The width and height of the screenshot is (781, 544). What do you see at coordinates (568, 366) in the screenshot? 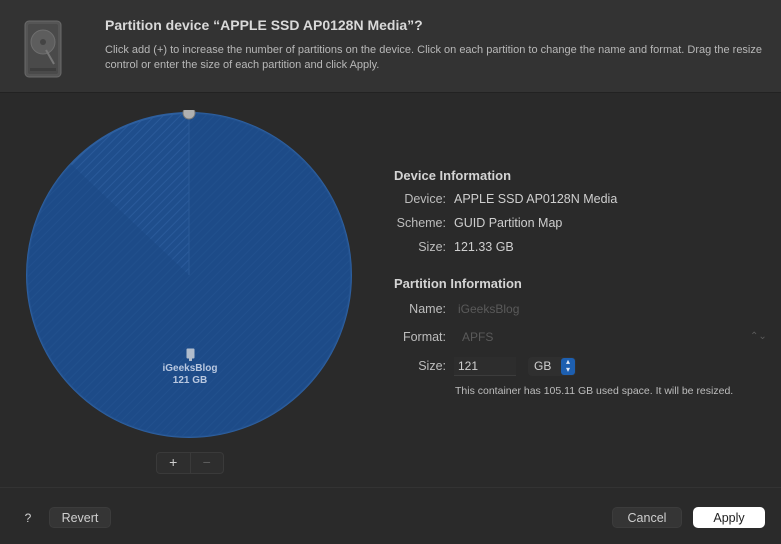
I see `unit-select-chevron-icon: ▴ ▾` at bounding box center [568, 366].